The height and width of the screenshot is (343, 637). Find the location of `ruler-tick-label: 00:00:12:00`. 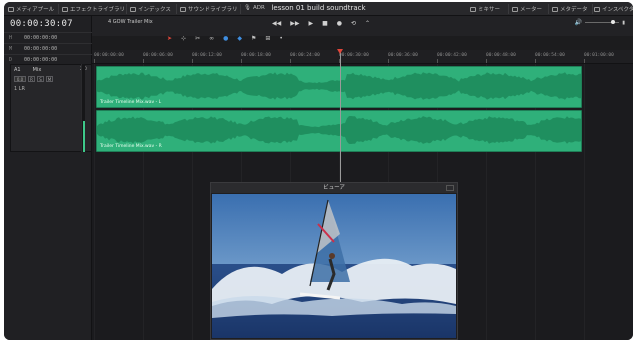

ruler-tick-label: 00:00:12:00 is located at coordinates (207, 58).